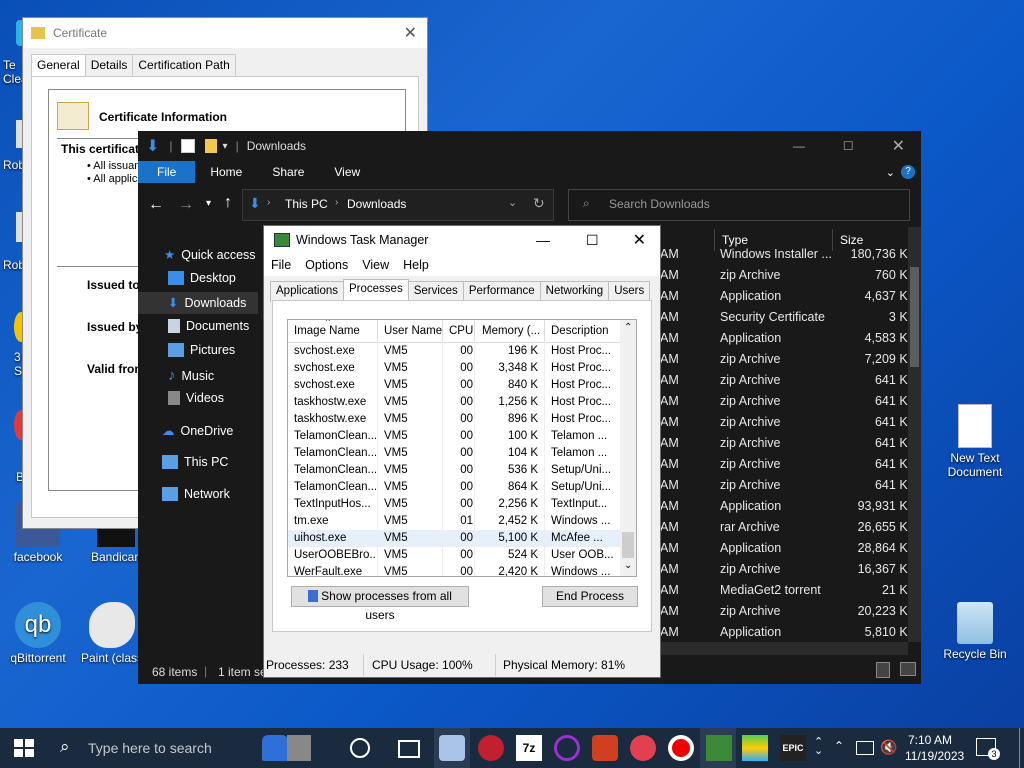 Image resolution: width=1024 pixels, height=768 pixels. What do you see at coordinates (739, 205) in the screenshot?
I see `search-box: ⌕ Search Downloads` at bounding box center [739, 205].